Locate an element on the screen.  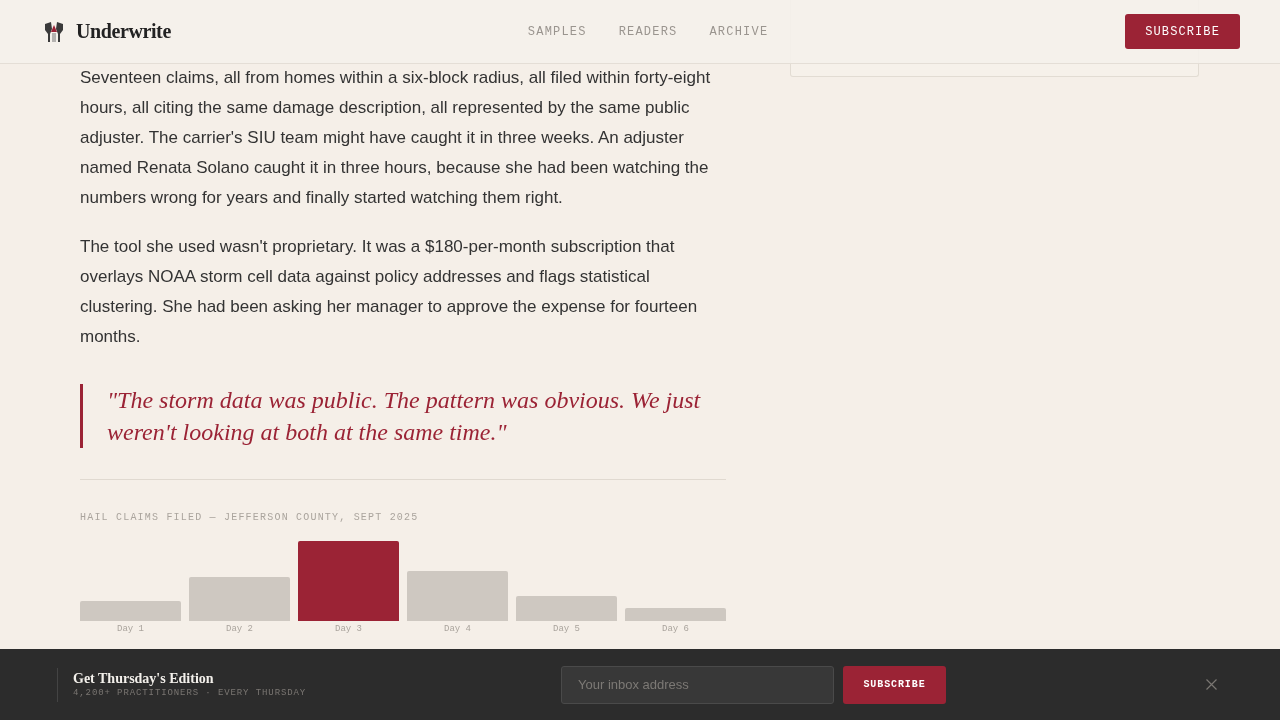
logo-icon is located at coordinates (54, 31).